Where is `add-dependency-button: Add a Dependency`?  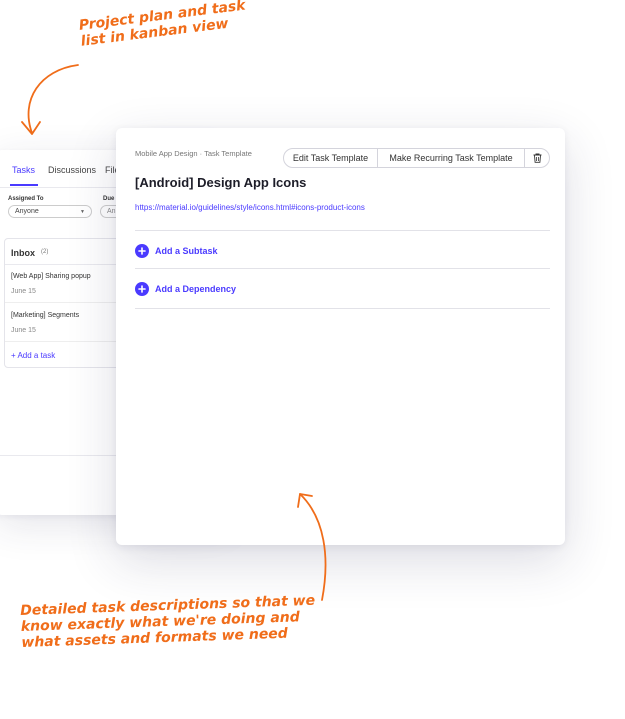
add-dependency-button: Add a Dependency is located at coordinates (185, 289).